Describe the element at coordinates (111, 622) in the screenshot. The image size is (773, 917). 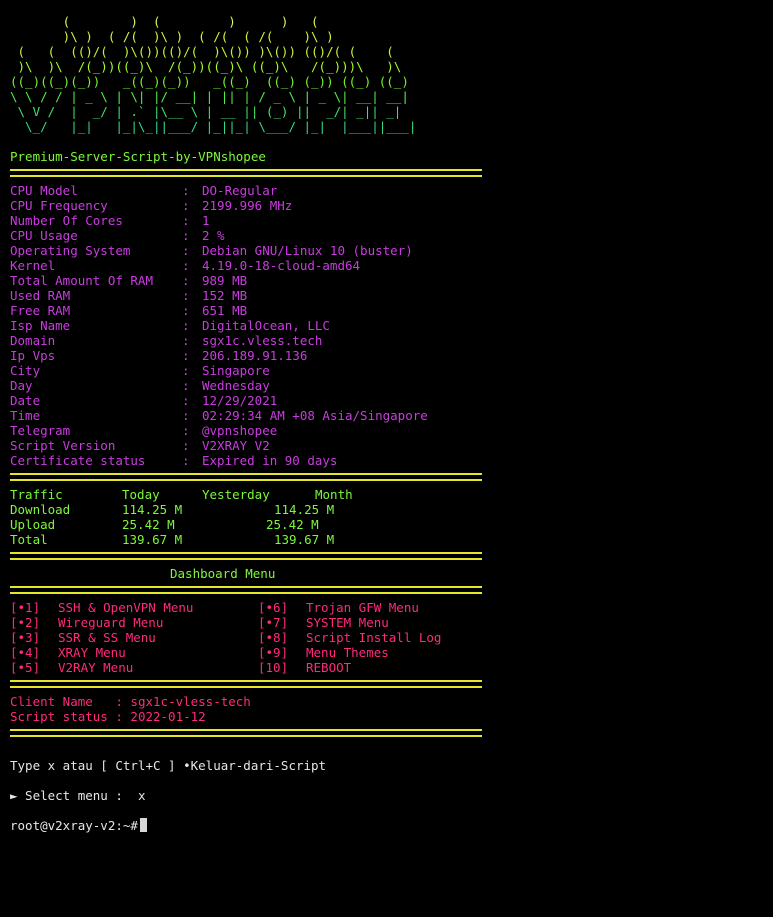
I see `menu-label: Wireguard Menu` at that location.